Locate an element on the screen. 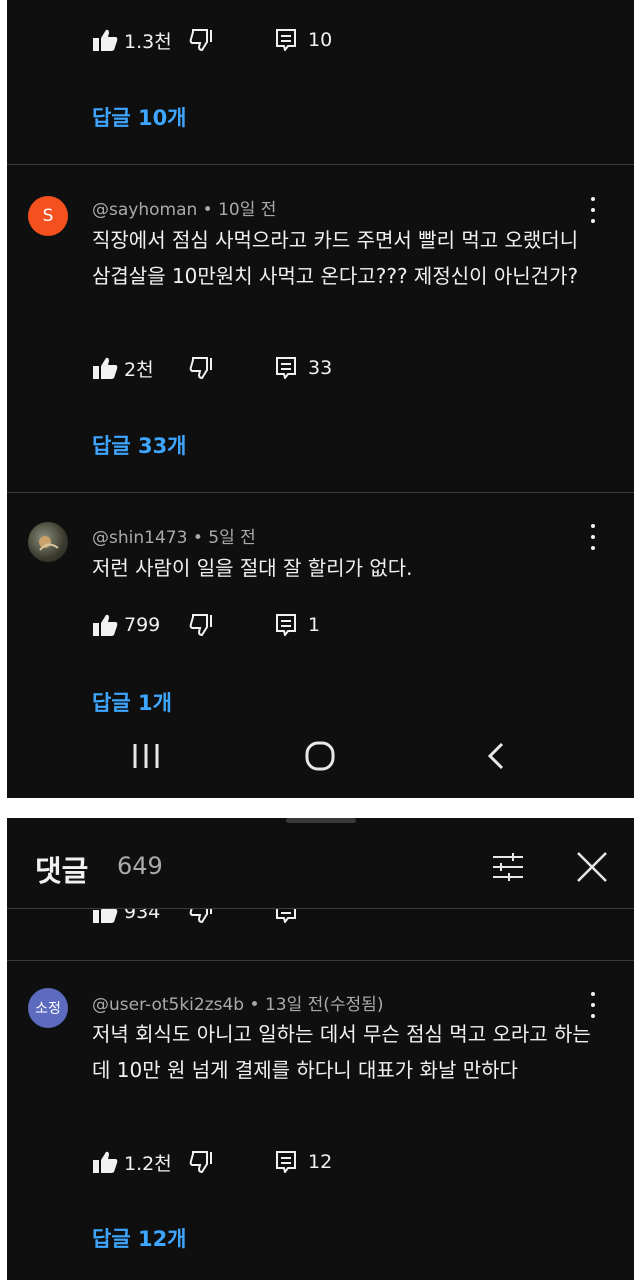 This screenshot has width=640, height=1280. like-count: 934 is located at coordinates (142, 916).